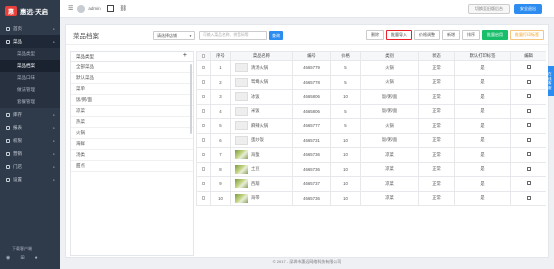 This screenshot has width=554, height=269. What do you see at coordinates (489, 9) in the screenshot?
I see `switch-old-version-button: 切换至旧版后台` at bounding box center [489, 9].